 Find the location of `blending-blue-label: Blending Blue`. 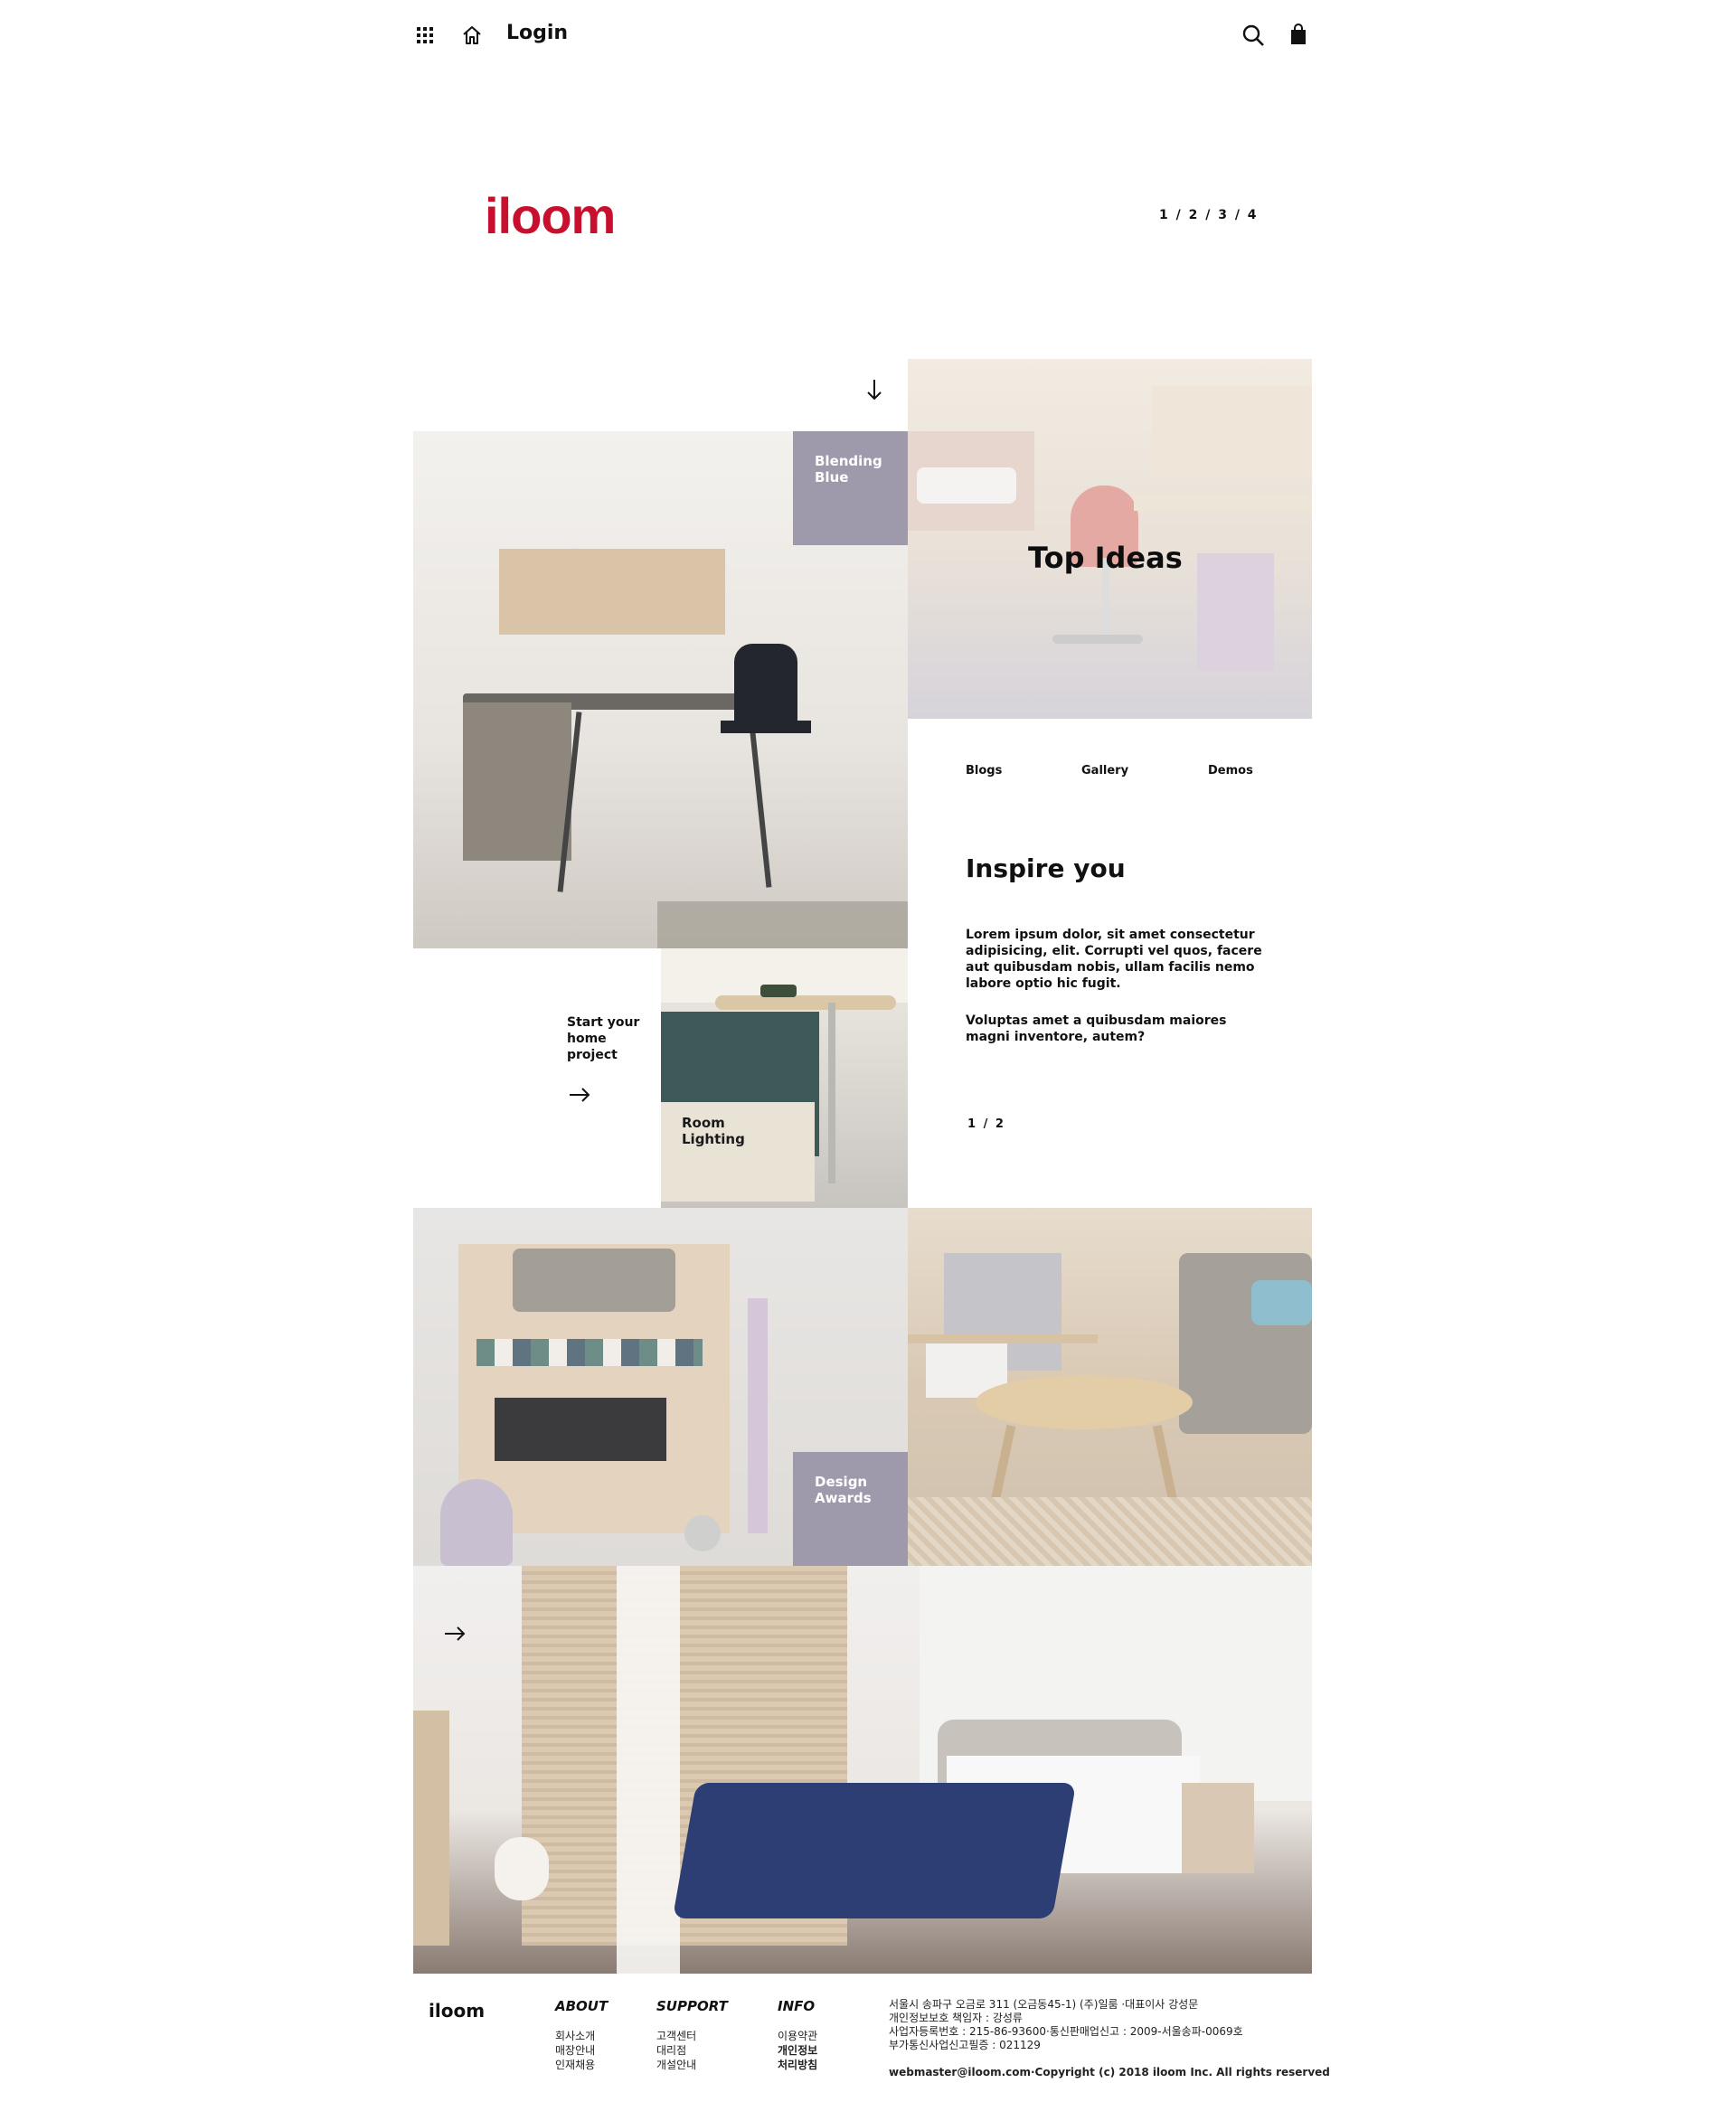

blending-blue-label: Blending Blue is located at coordinates (848, 469).